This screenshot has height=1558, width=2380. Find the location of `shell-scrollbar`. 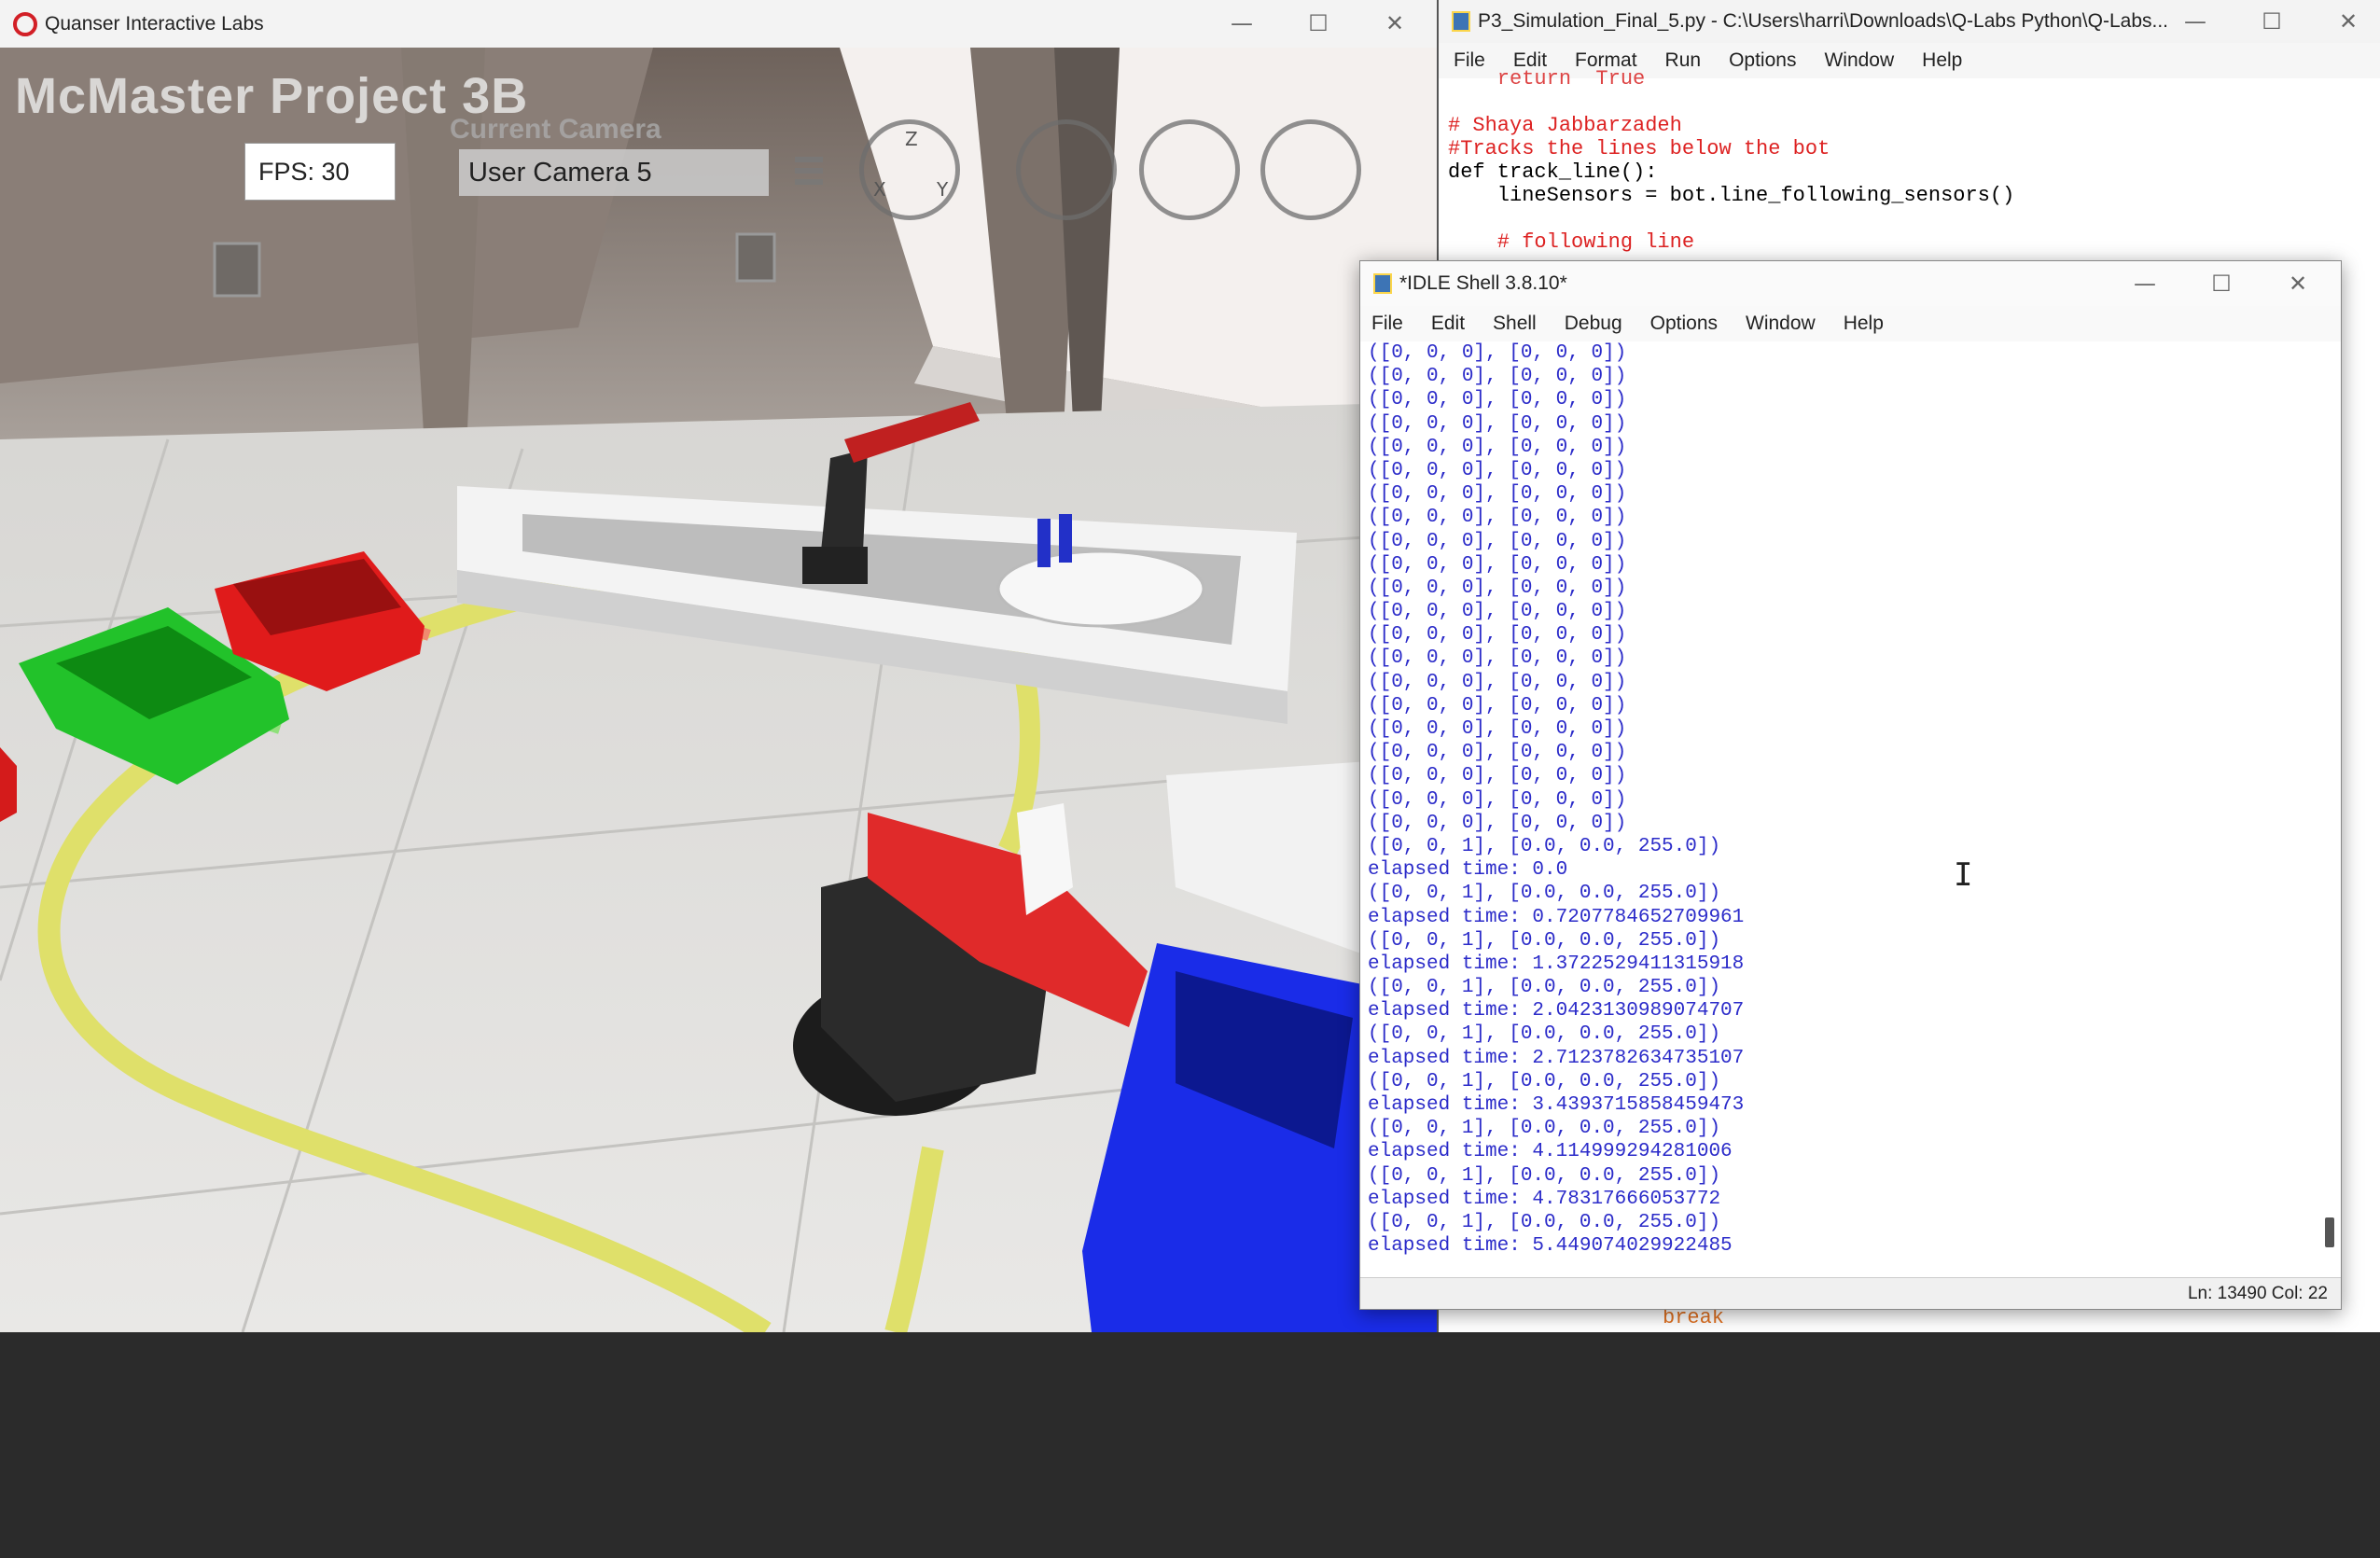

shell-scrollbar is located at coordinates (2329, 1082).